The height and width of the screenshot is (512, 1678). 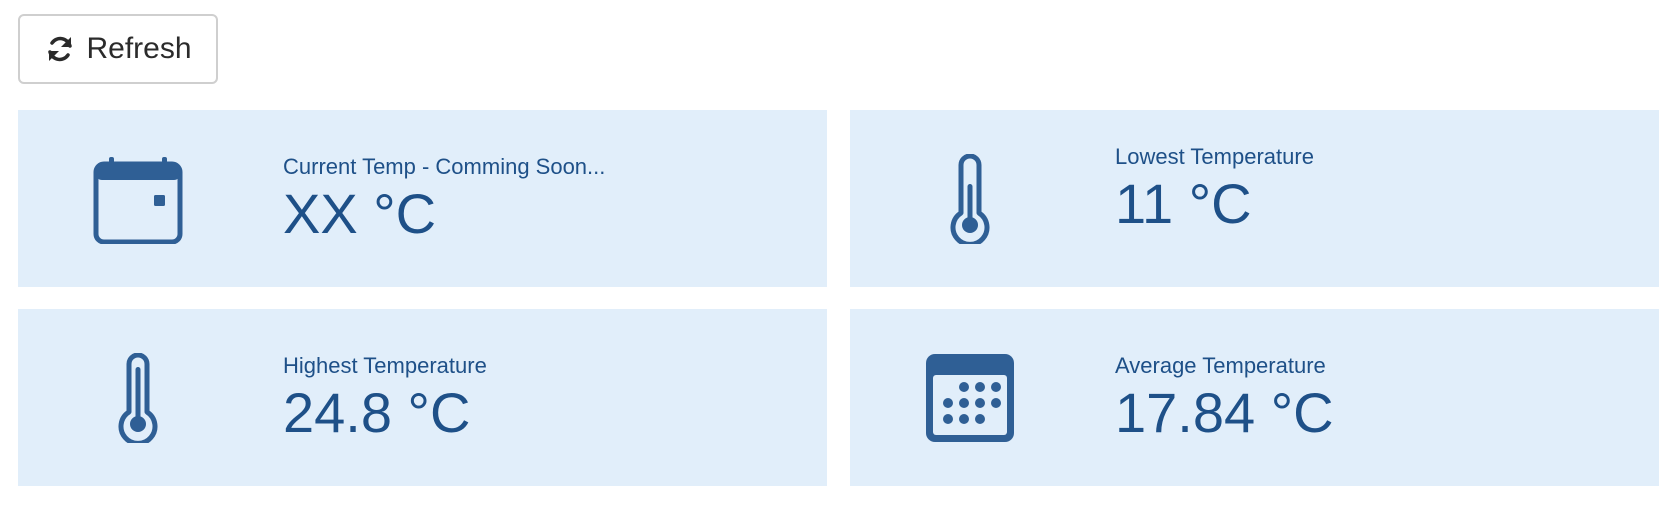 What do you see at coordinates (444, 198) in the screenshot?
I see `current-temp-text: Current Temp - Comming Soon... XX °C` at bounding box center [444, 198].